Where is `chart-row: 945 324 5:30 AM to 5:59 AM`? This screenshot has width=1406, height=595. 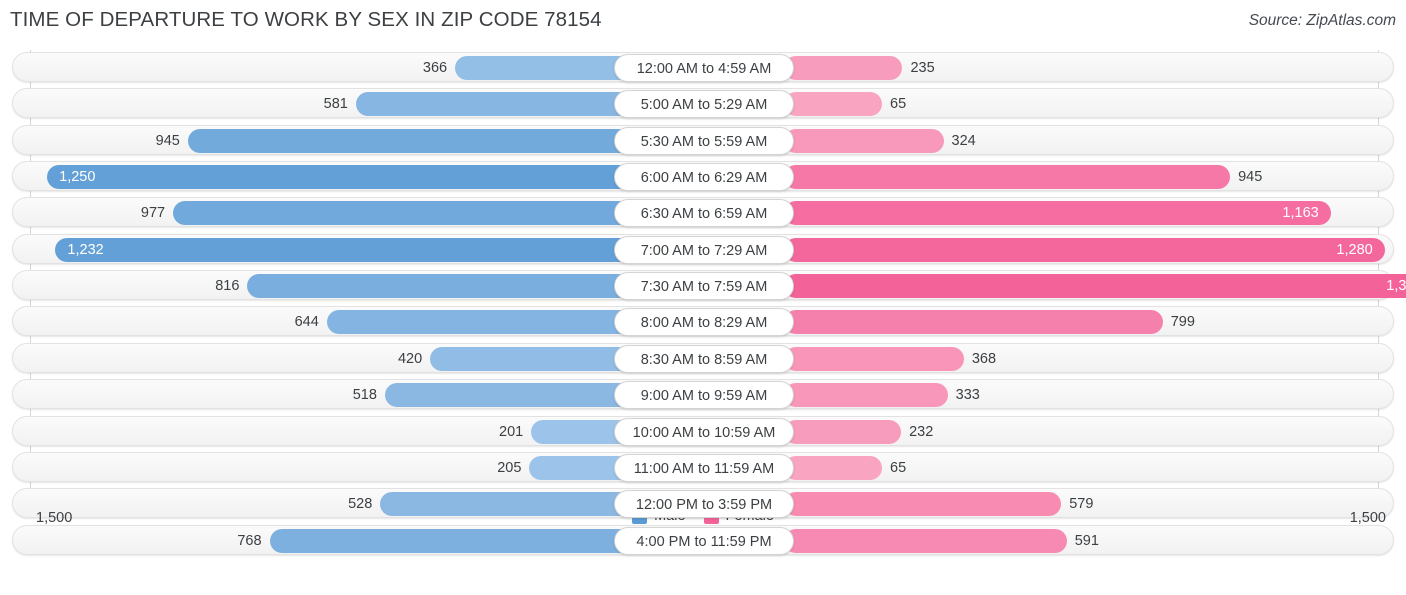
chart-row: 945 324 5:30 AM to 5:59 AM is located at coordinates (703, 140).